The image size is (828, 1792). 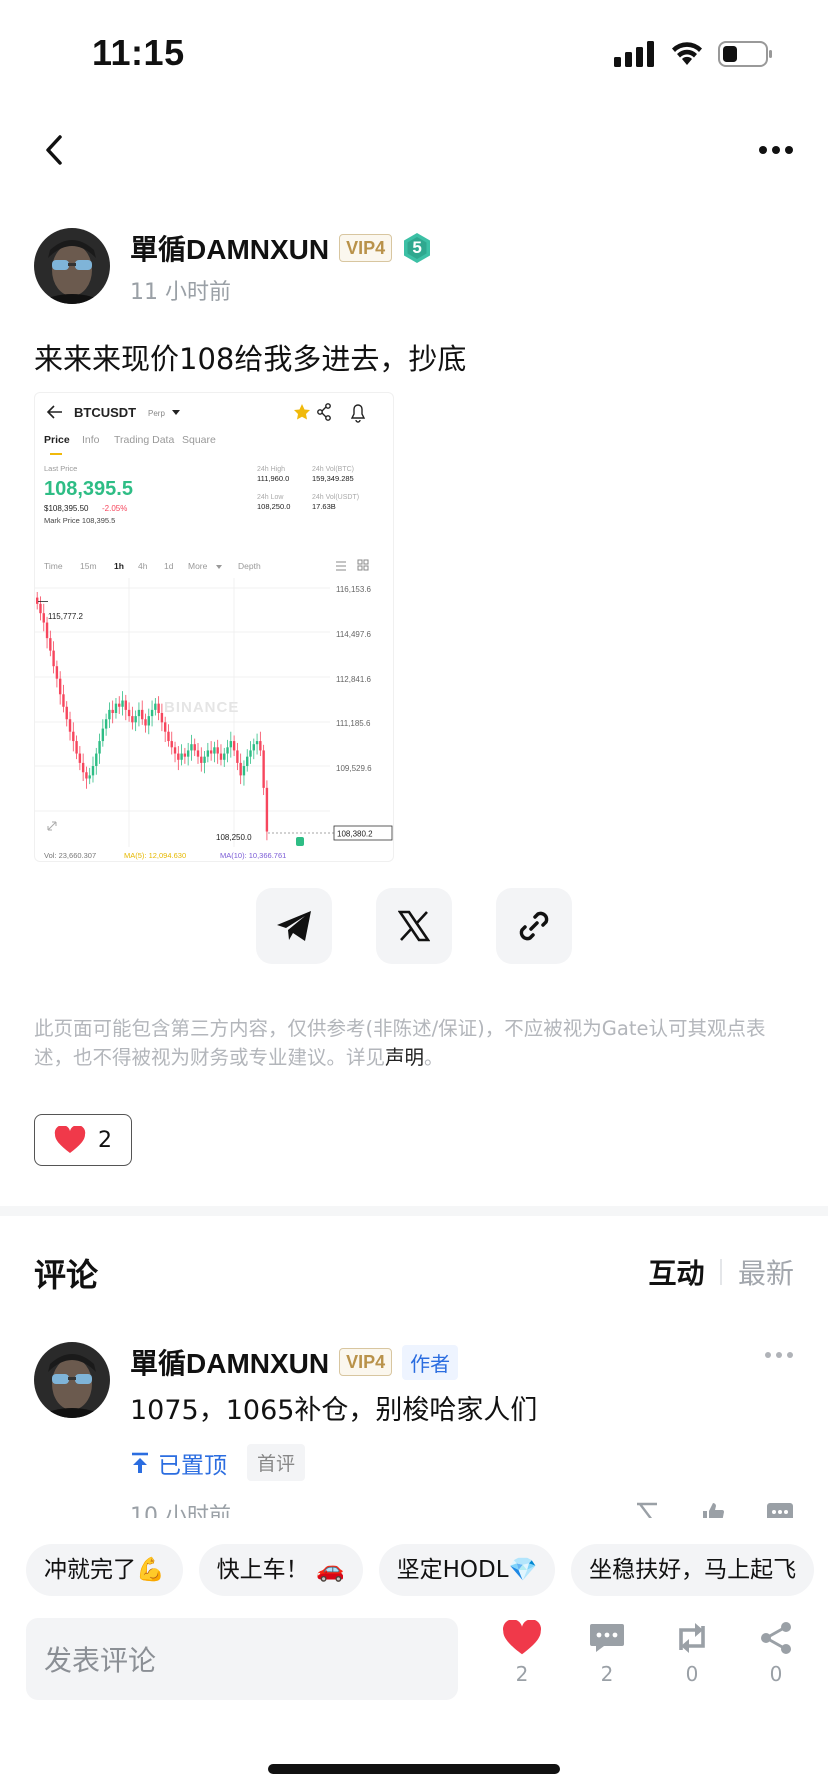 I want to click on chart-perp: Perp, so click(x=156, y=413).